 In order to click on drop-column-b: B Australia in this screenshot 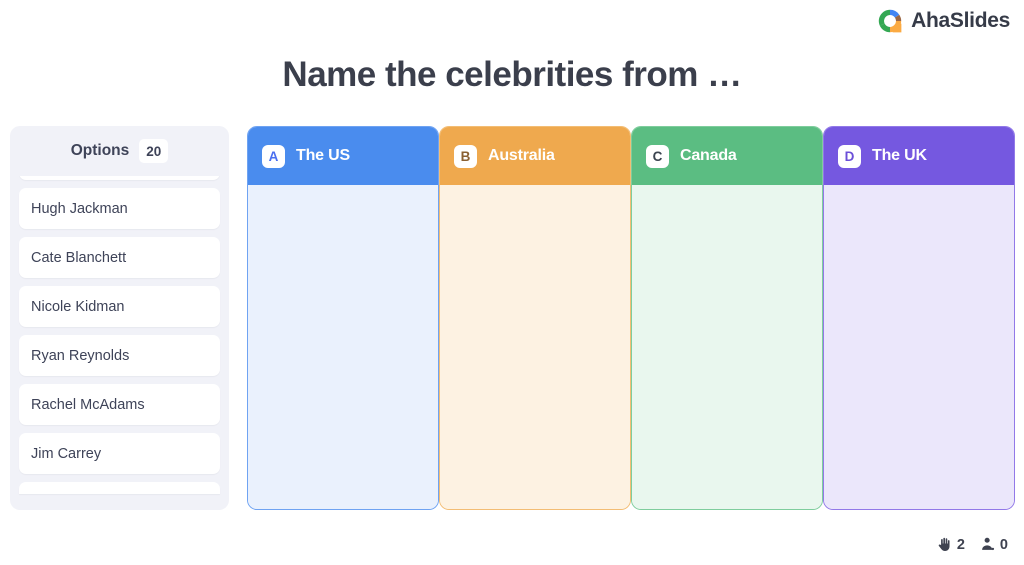, I will do `click(535, 318)`.